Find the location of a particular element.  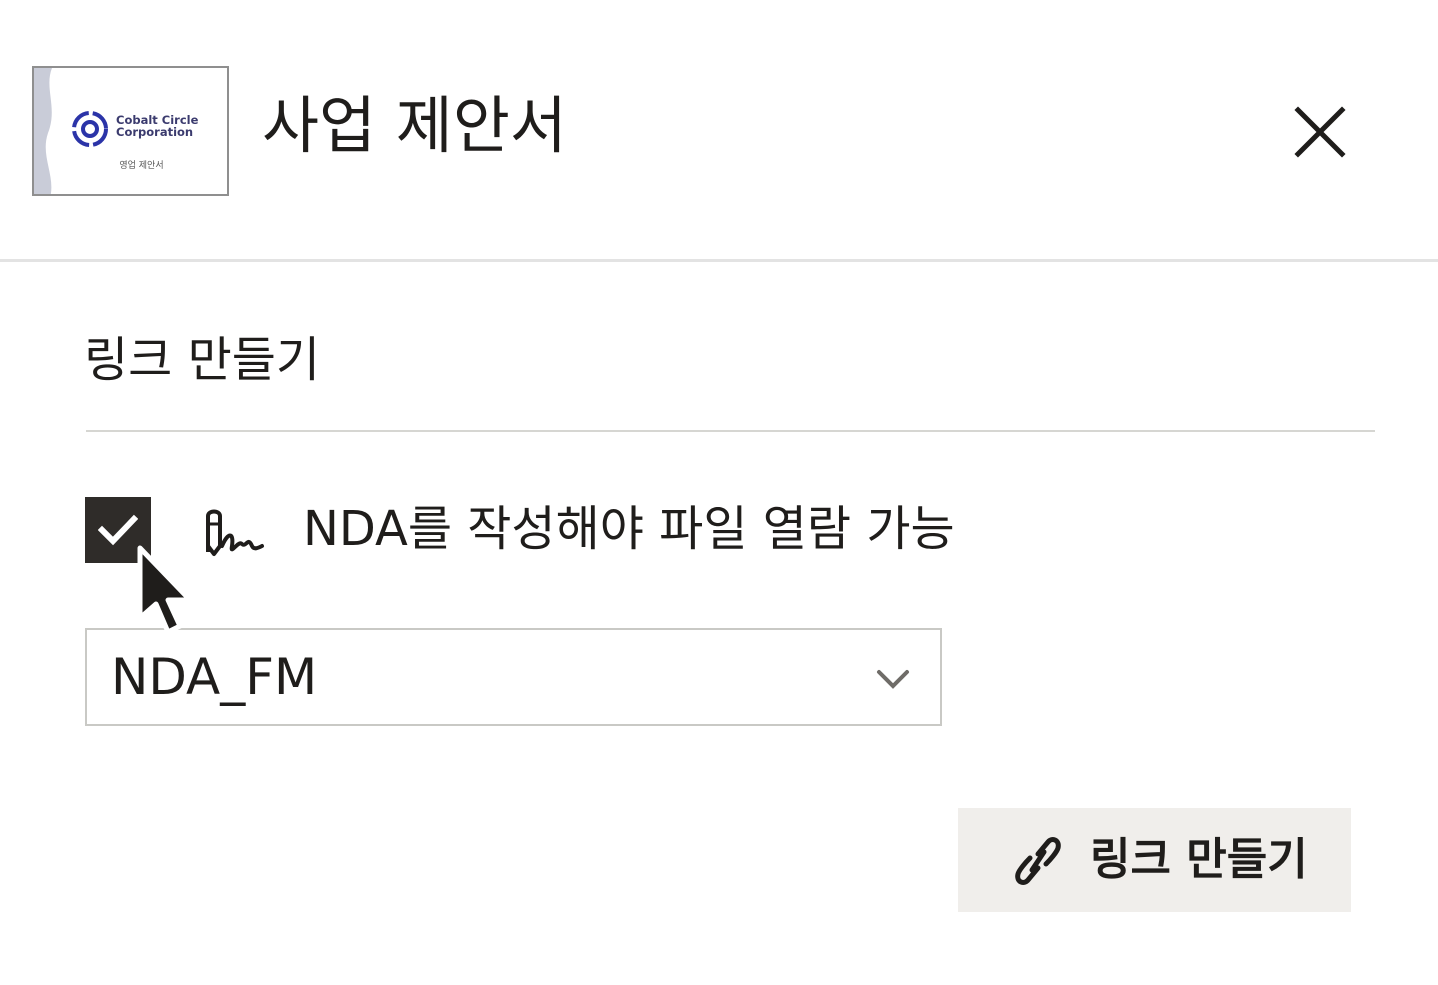

section-title: 링크 만들기 is located at coordinates (202, 360).